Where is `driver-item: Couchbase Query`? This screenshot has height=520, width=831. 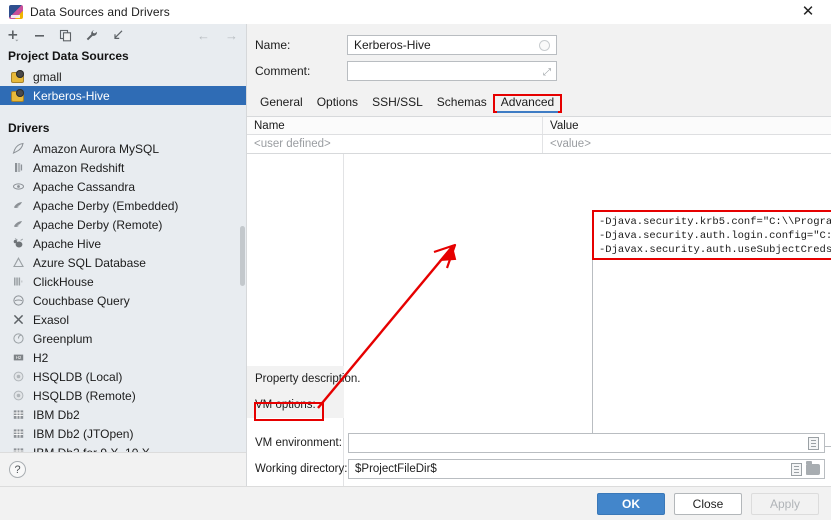 driver-item: Couchbase Query is located at coordinates (123, 300).